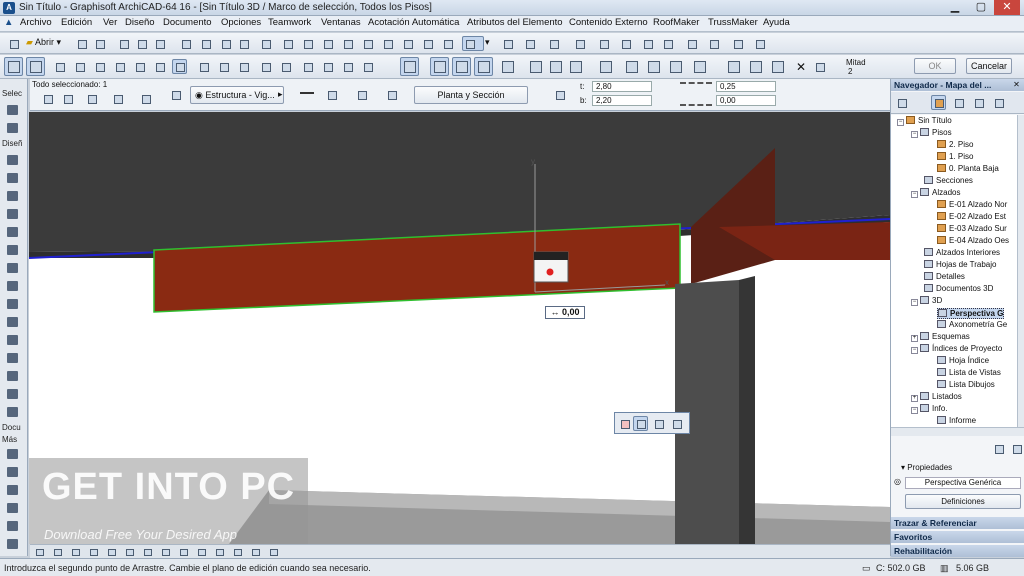  I want to click on tree-item: − 3D, so click(926, 301).